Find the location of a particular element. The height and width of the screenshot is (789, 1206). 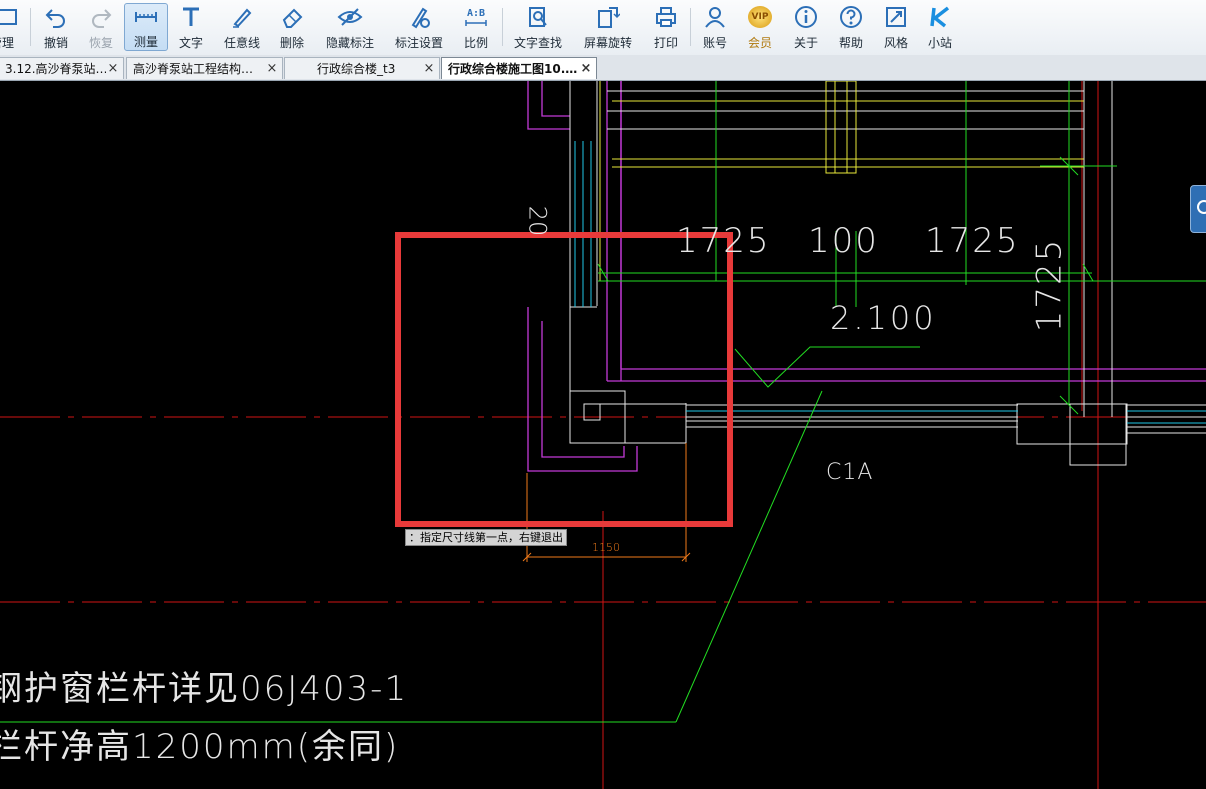

document-tab-active: 行政综合楼施工图10.… × is located at coordinates (519, 68).